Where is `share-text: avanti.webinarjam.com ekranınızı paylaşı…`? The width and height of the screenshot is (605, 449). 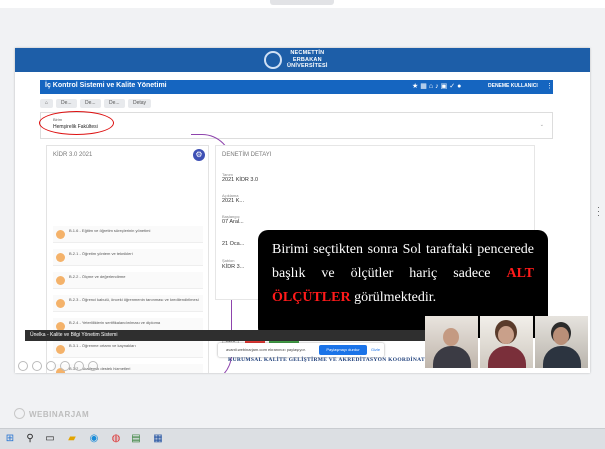 share-text: avanti.webinarjam.com ekranınızı paylaşı… is located at coordinates (266, 349).